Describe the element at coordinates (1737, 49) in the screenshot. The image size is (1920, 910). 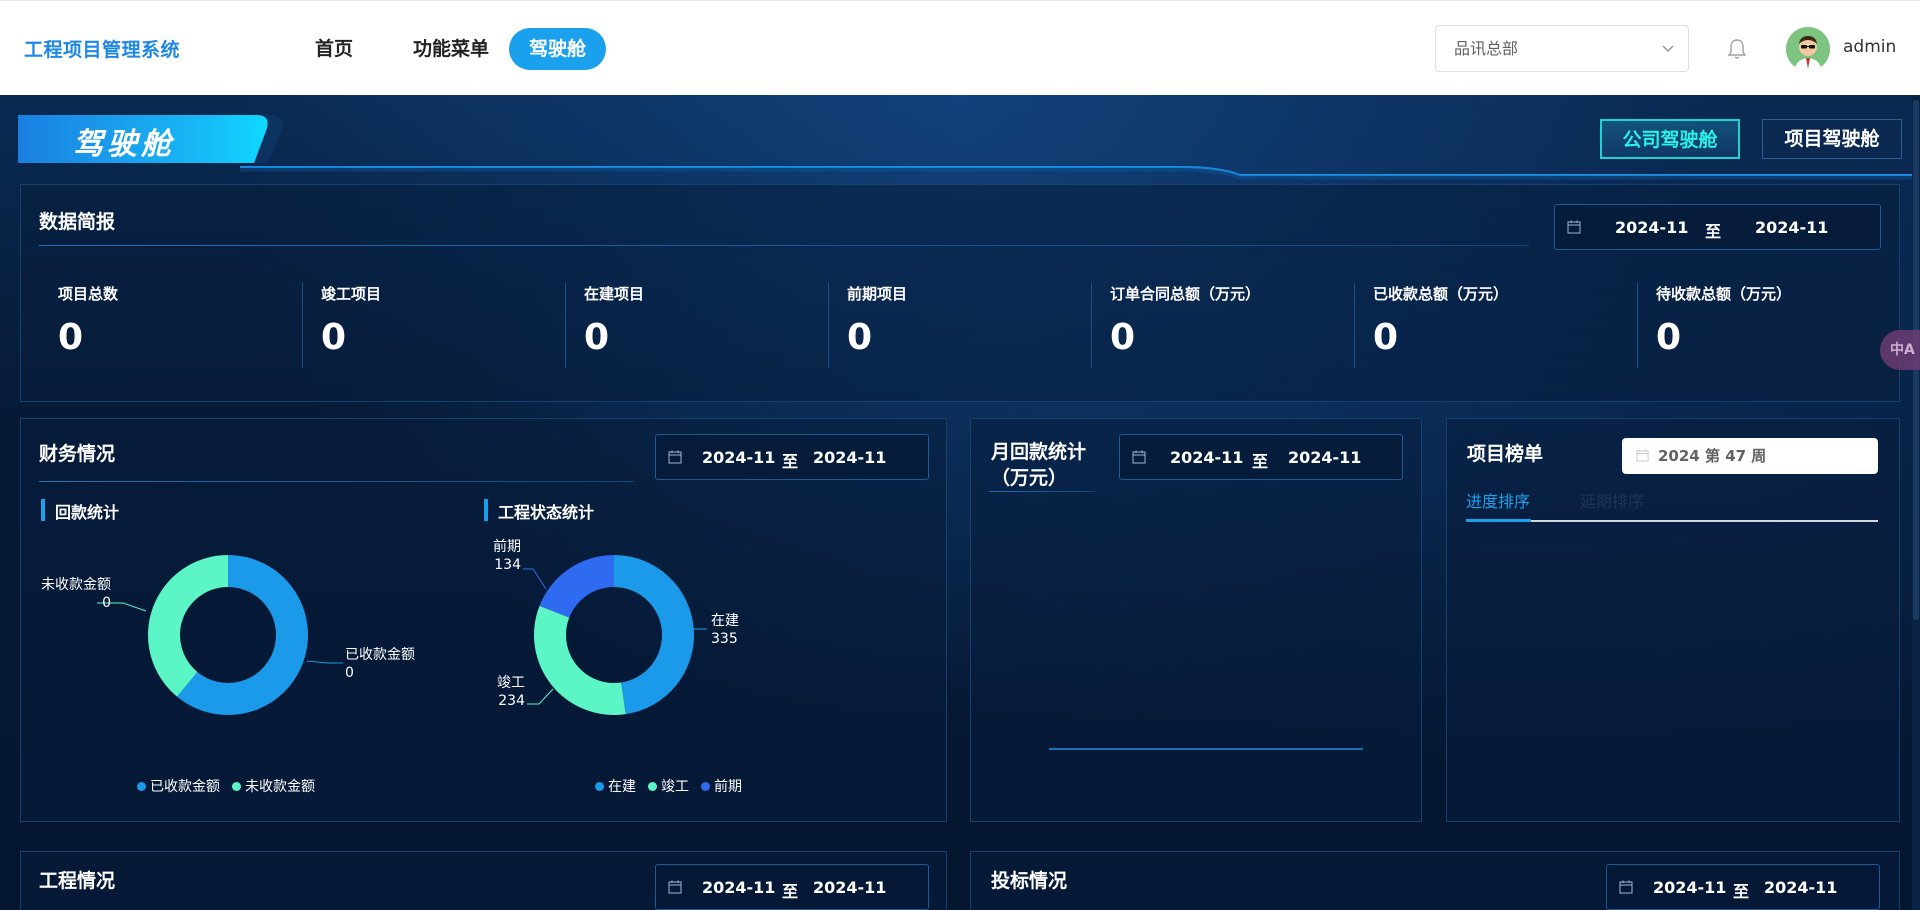
I see `bell-icon` at that location.